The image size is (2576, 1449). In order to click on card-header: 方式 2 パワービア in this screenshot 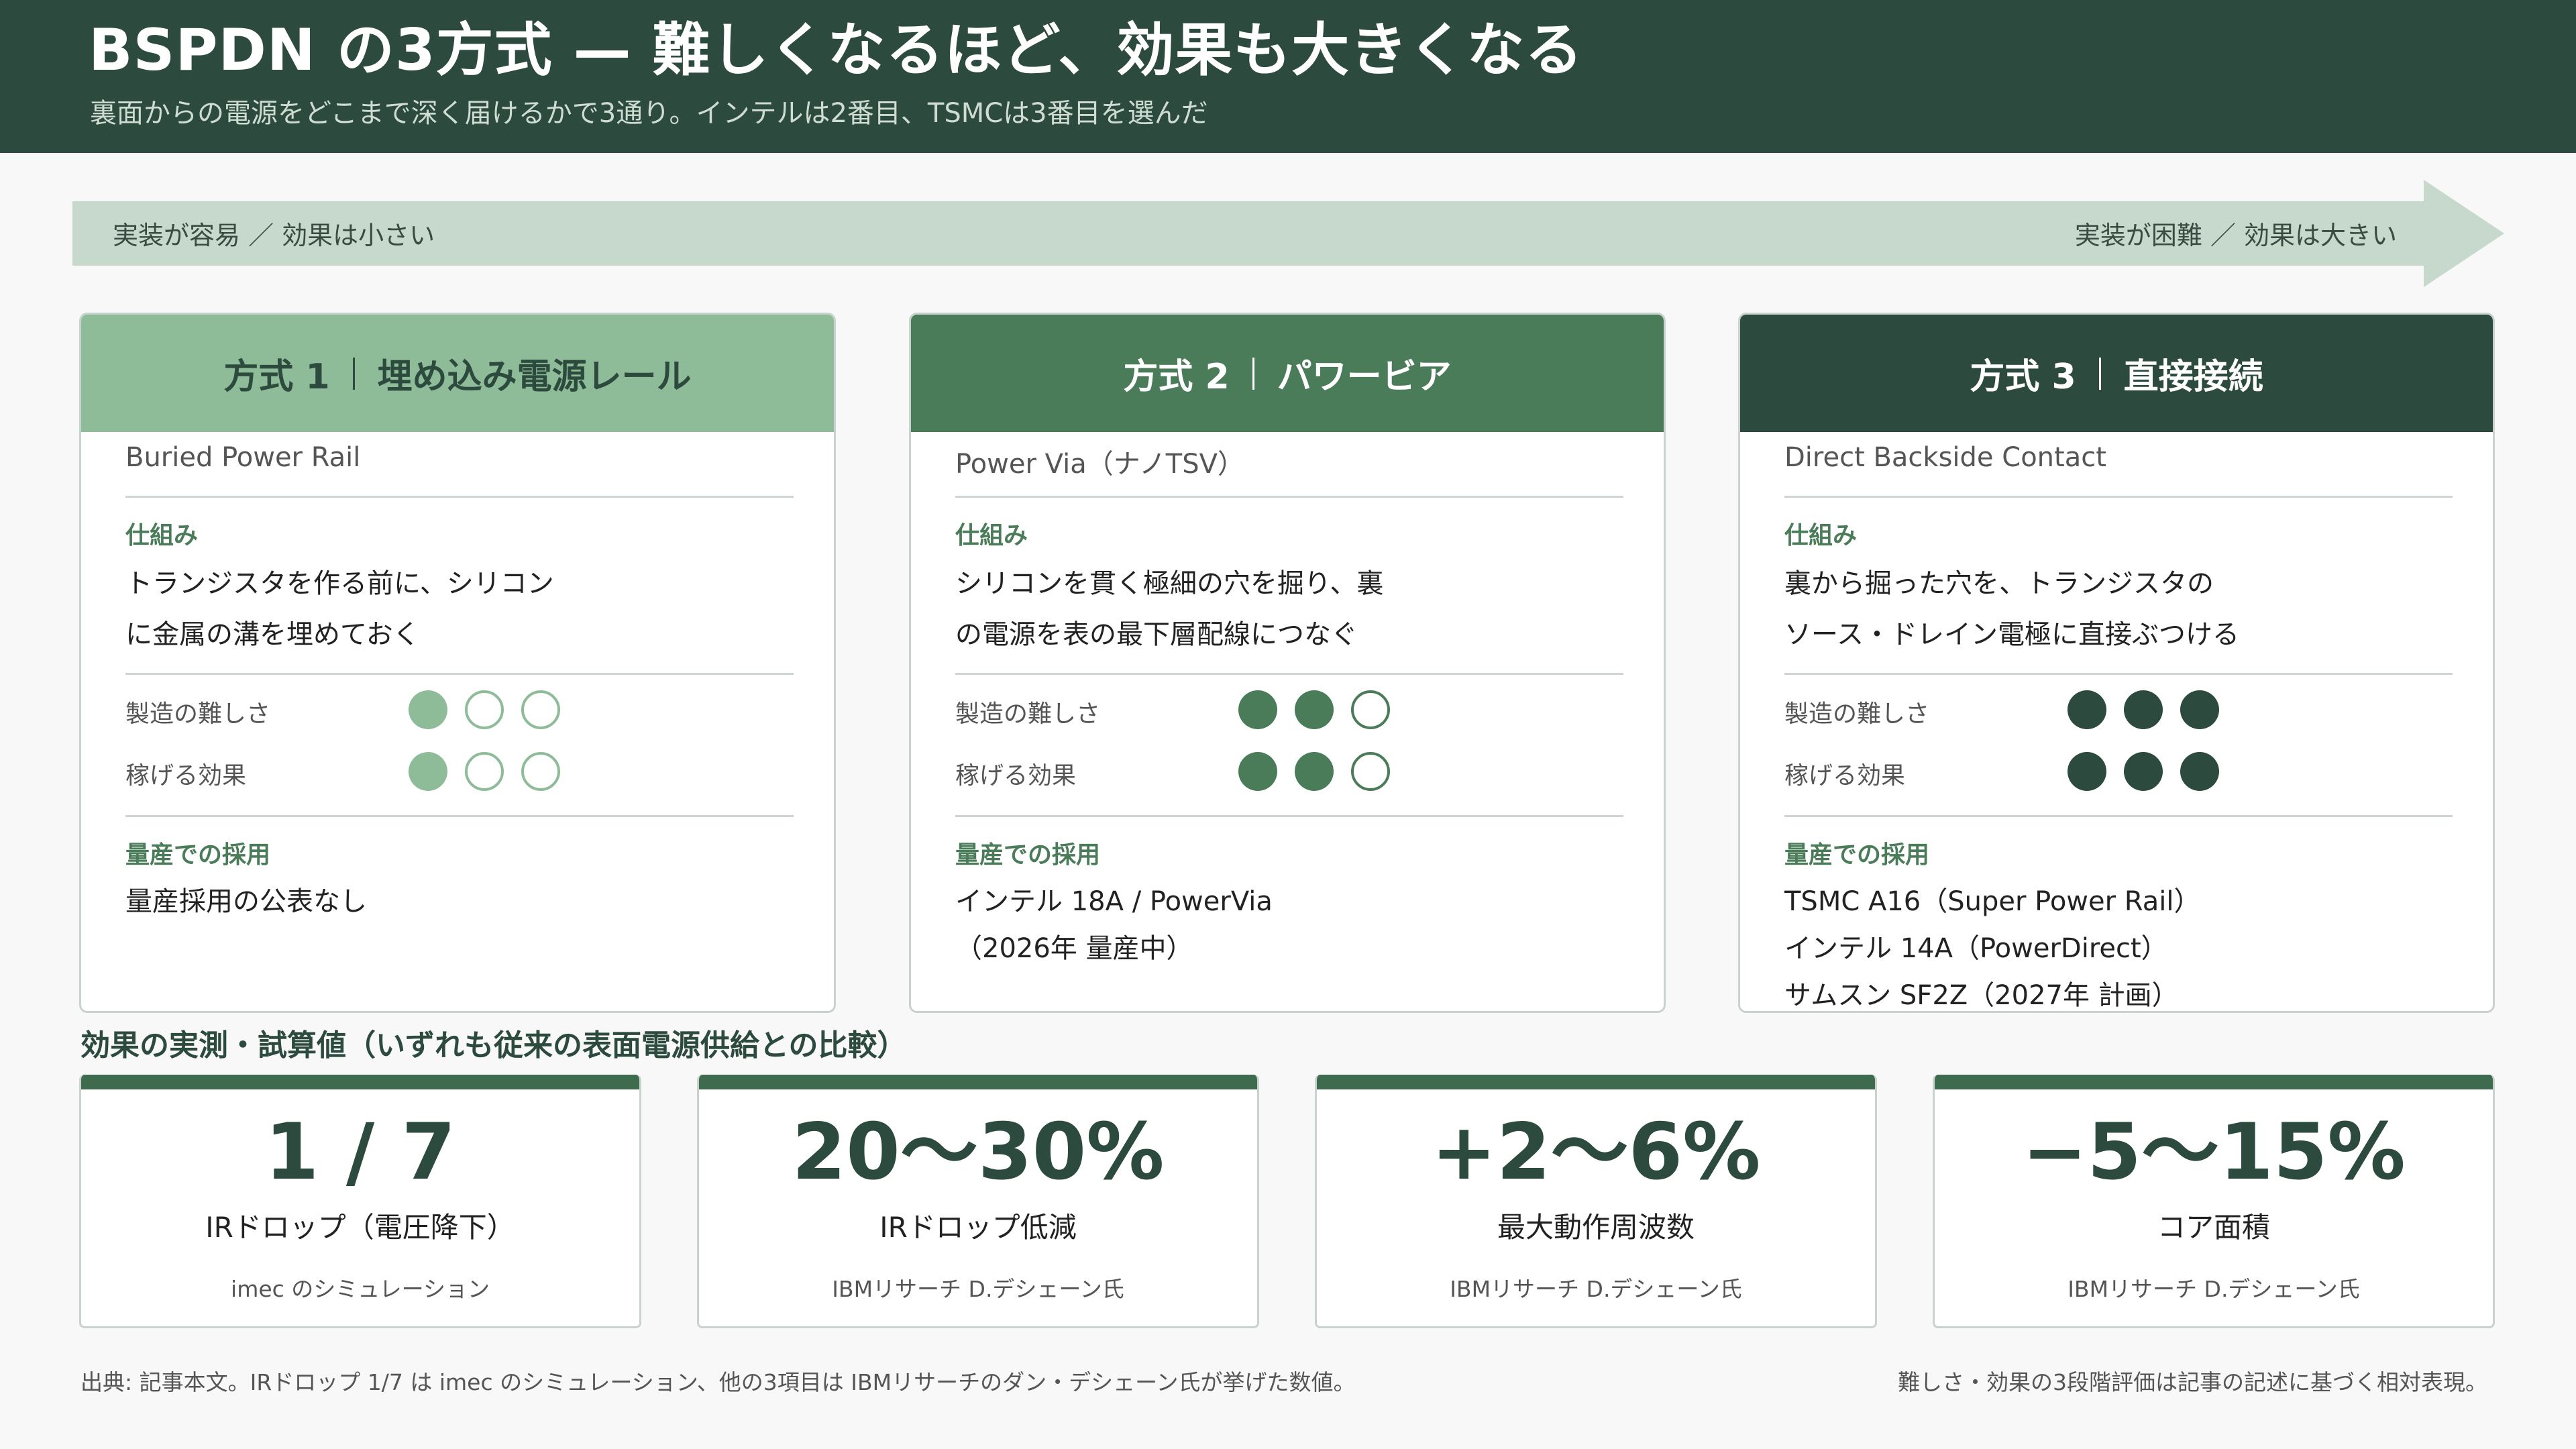, I will do `click(1287, 373)`.